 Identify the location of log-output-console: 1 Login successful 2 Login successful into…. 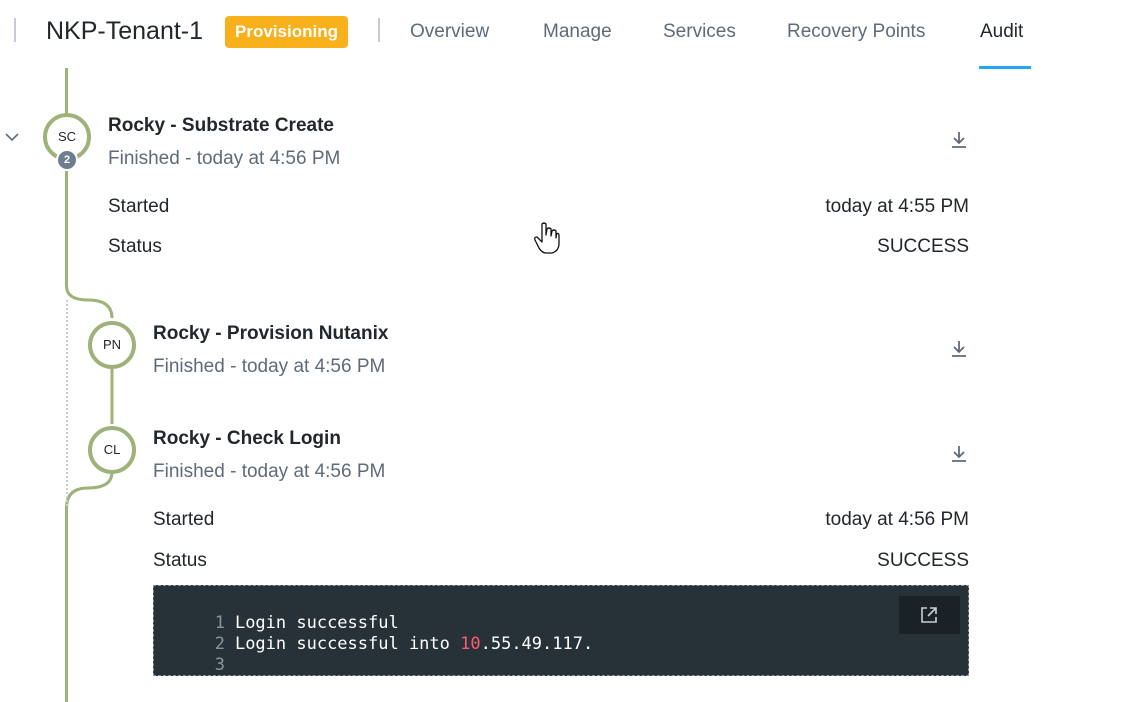
(561, 630).